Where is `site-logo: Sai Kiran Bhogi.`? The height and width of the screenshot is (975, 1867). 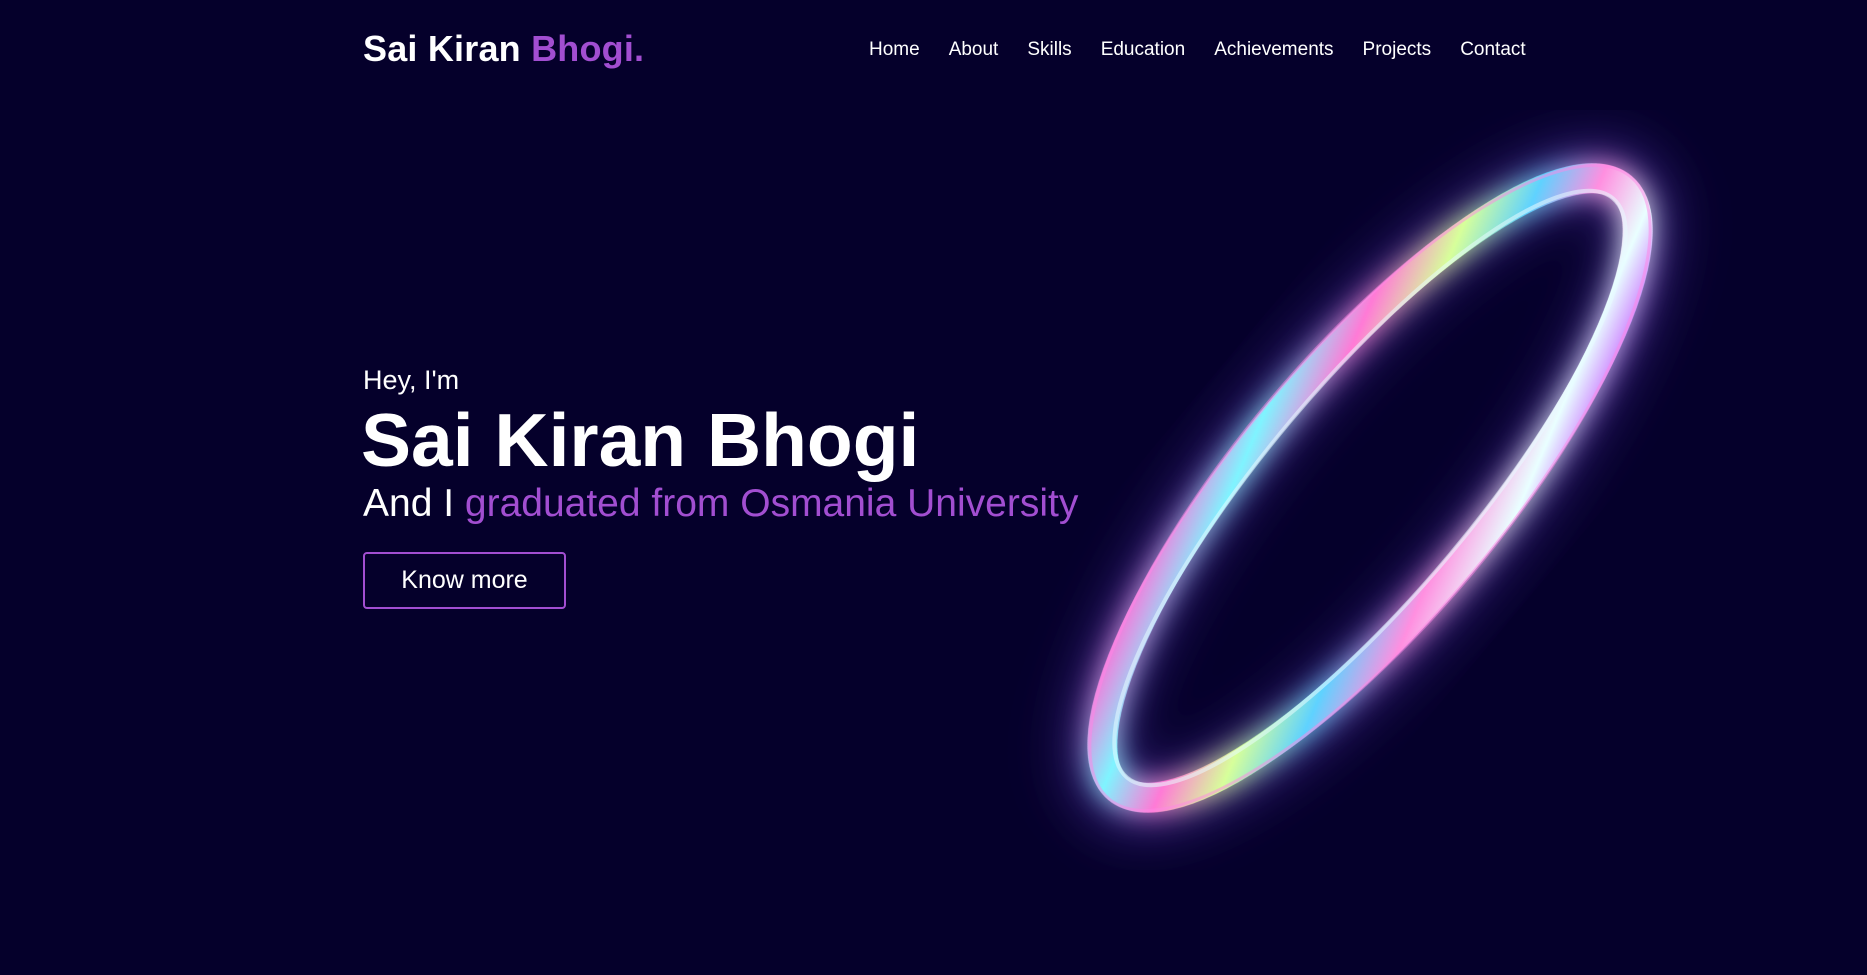 site-logo: Sai Kiran Bhogi. is located at coordinates (503, 49).